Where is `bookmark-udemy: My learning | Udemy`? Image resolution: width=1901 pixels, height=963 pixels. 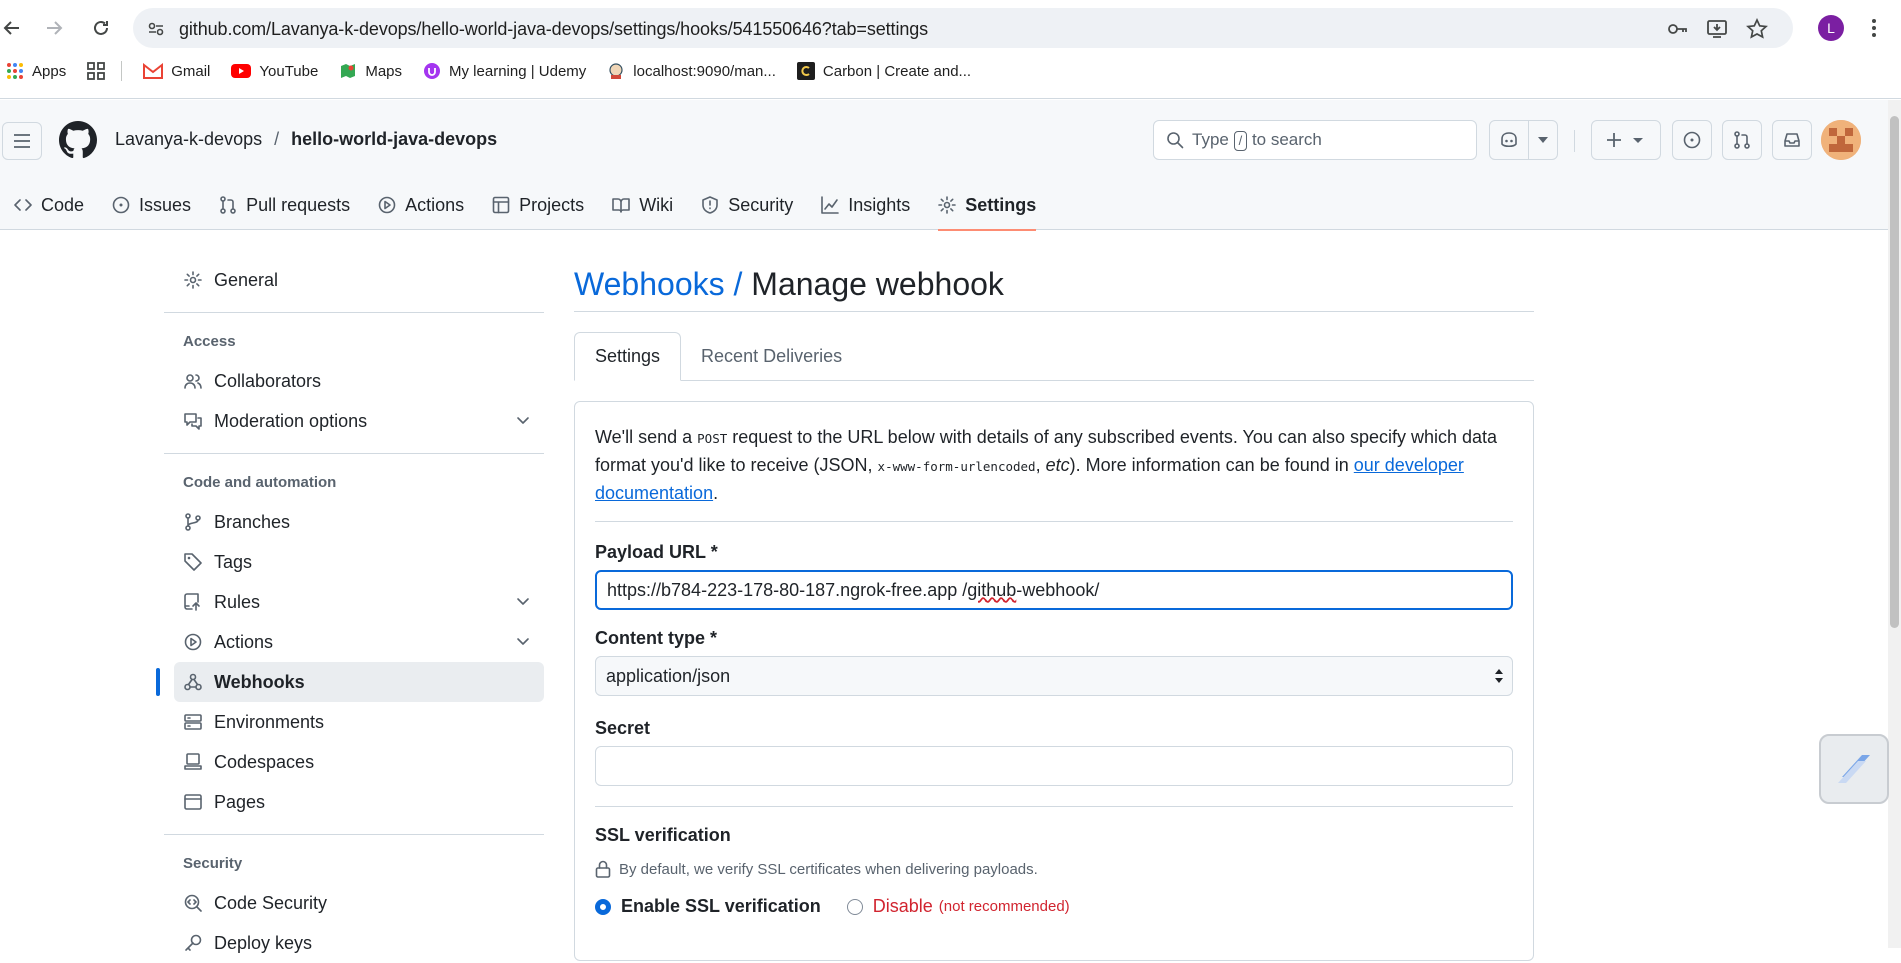 bookmark-udemy: My learning | Udemy is located at coordinates (504, 71).